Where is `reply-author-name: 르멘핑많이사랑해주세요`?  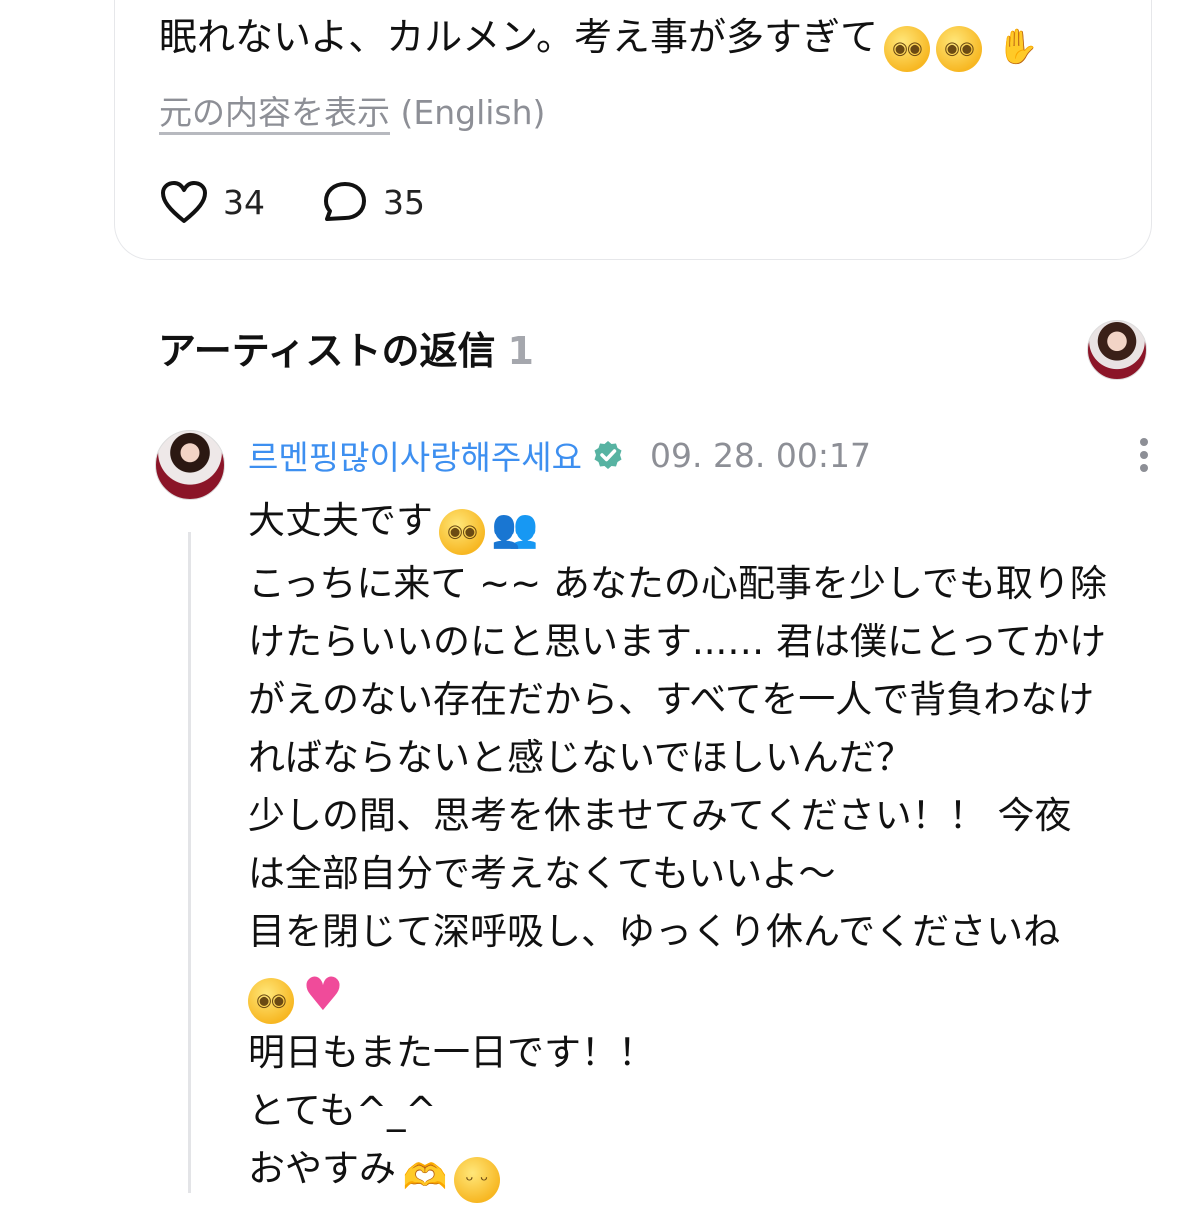 reply-author-name: 르멘핑많이사랑해주세요 is located at coordinates (415, 455).